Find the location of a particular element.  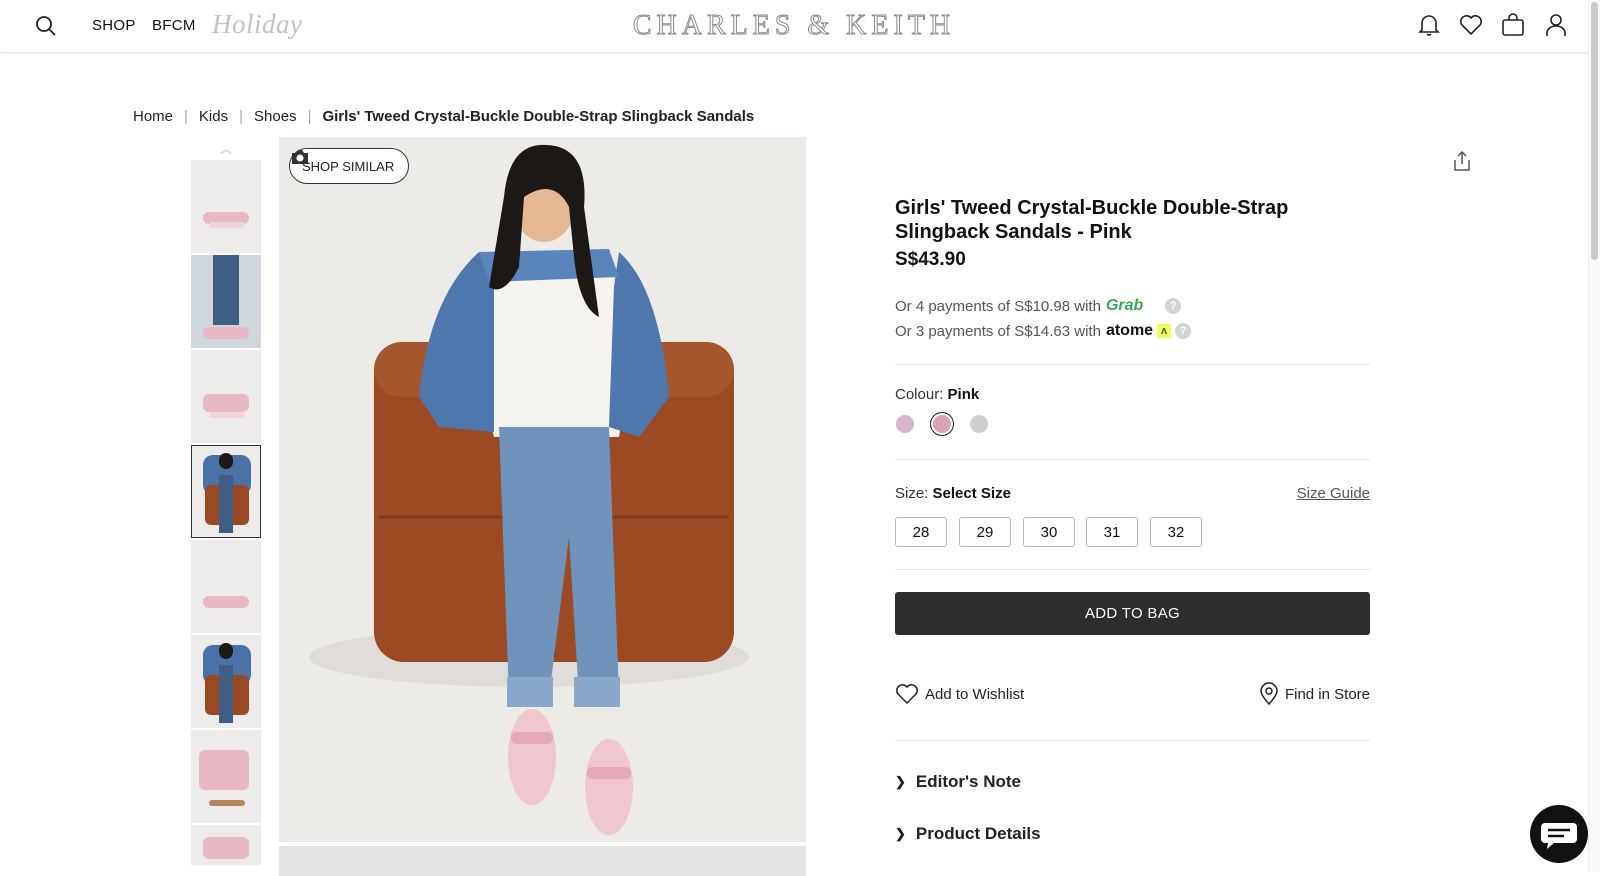

share-icon is located at coordinates (1462, 161).